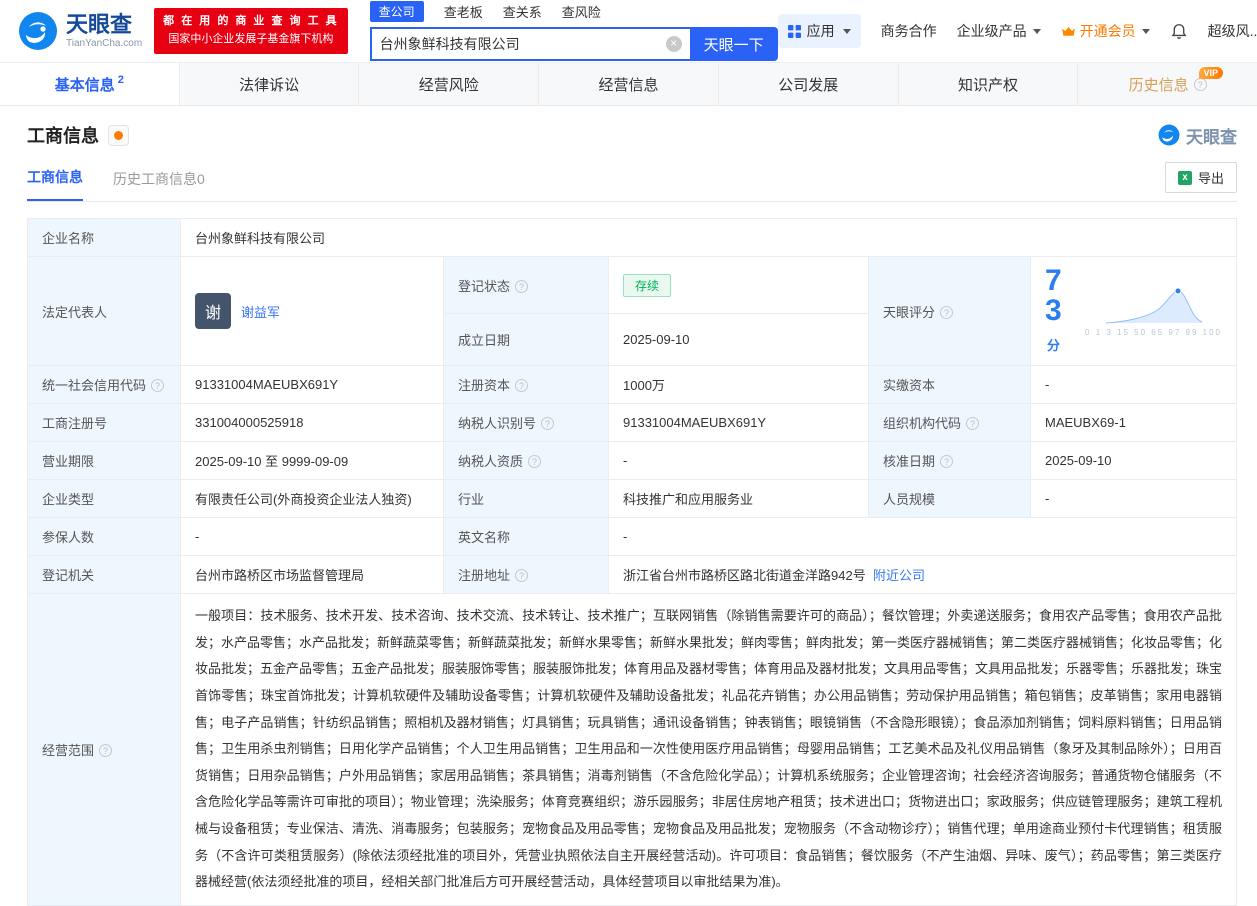  Describe the element at coordinates (526, 498) in the screenshot. I see `field-label: 行业` at that location.